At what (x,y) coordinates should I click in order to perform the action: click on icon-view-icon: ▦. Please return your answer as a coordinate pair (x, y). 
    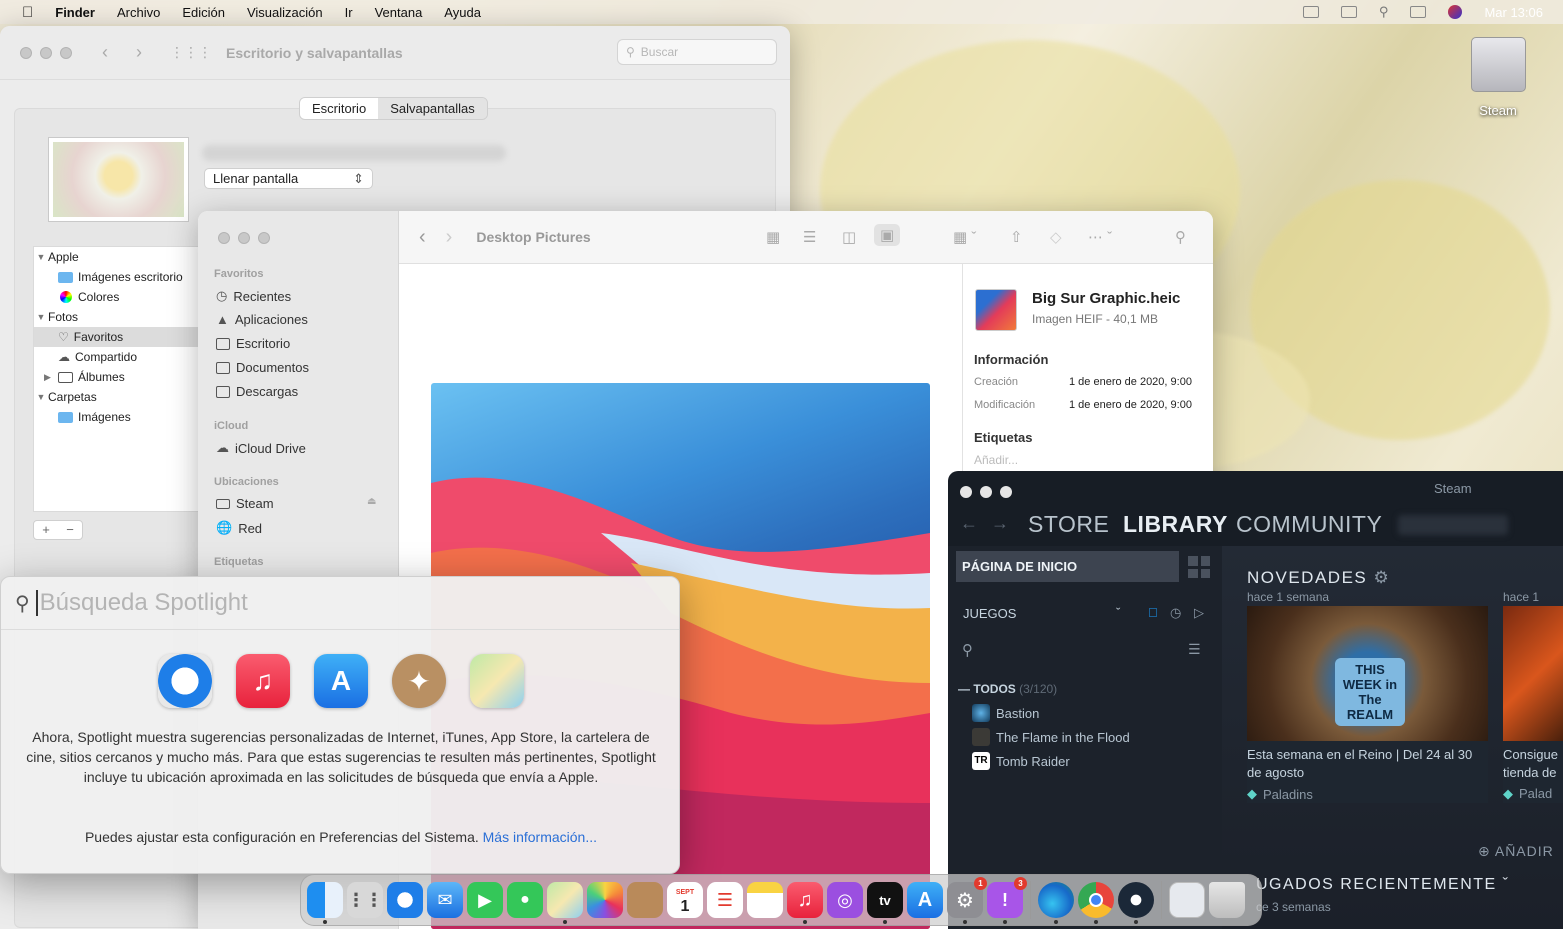
    Looking at the image, I should click on (773, 237).